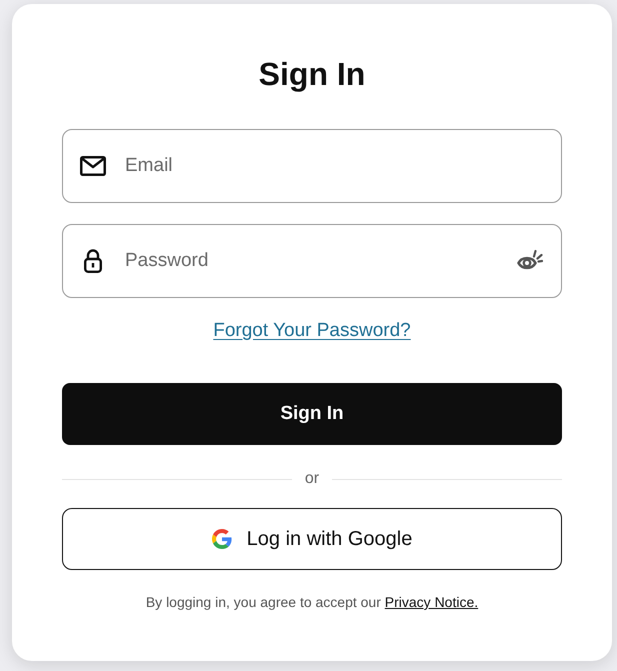 This screenshot has width=617, height=671. I want to click on sign-in-button: Sign In, so click(312, 414).